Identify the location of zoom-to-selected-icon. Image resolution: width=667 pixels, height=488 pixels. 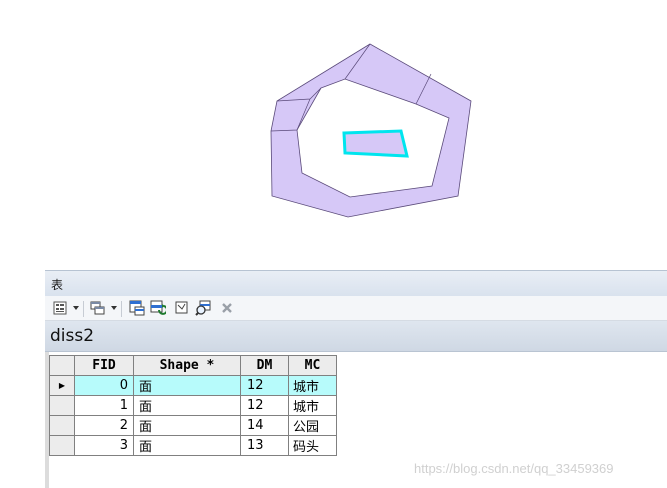
(203, 308).